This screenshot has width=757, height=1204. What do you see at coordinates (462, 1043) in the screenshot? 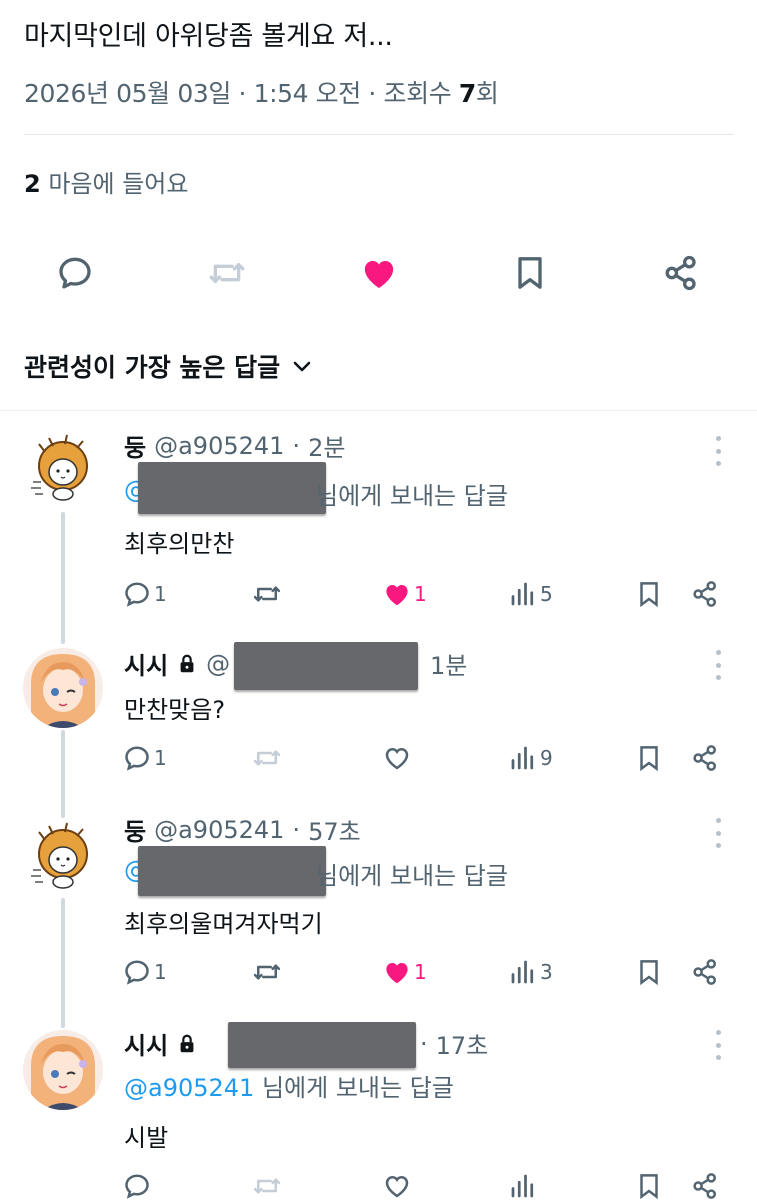
I see `timestamp: 17초` at bounding box center [462, 1043].